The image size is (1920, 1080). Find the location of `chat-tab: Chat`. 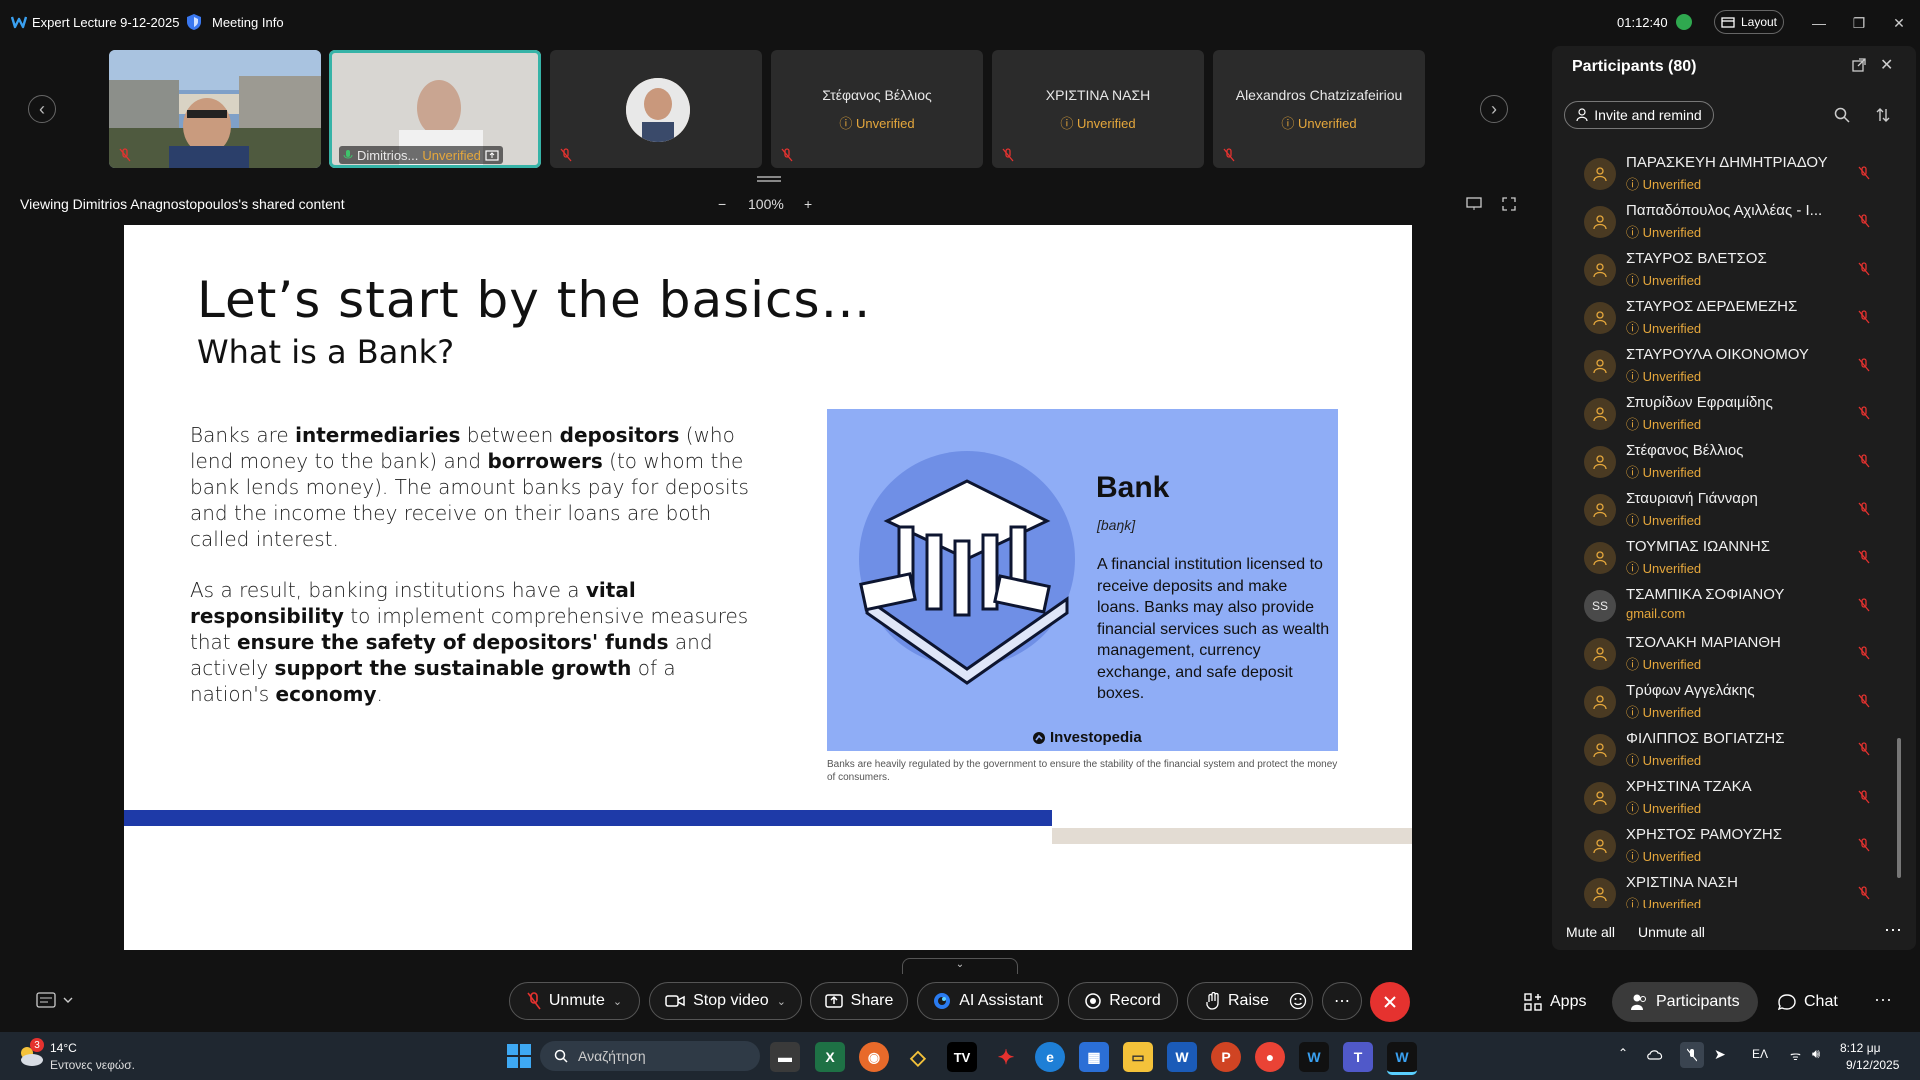

chat-tab: Chat is located at coordinates (1808, 1002).